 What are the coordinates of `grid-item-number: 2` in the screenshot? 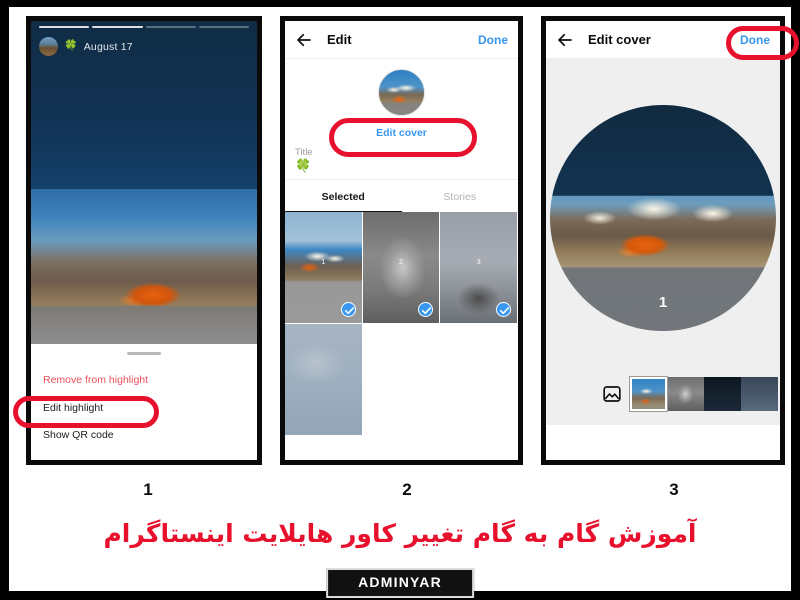 It's located at (401, 262).